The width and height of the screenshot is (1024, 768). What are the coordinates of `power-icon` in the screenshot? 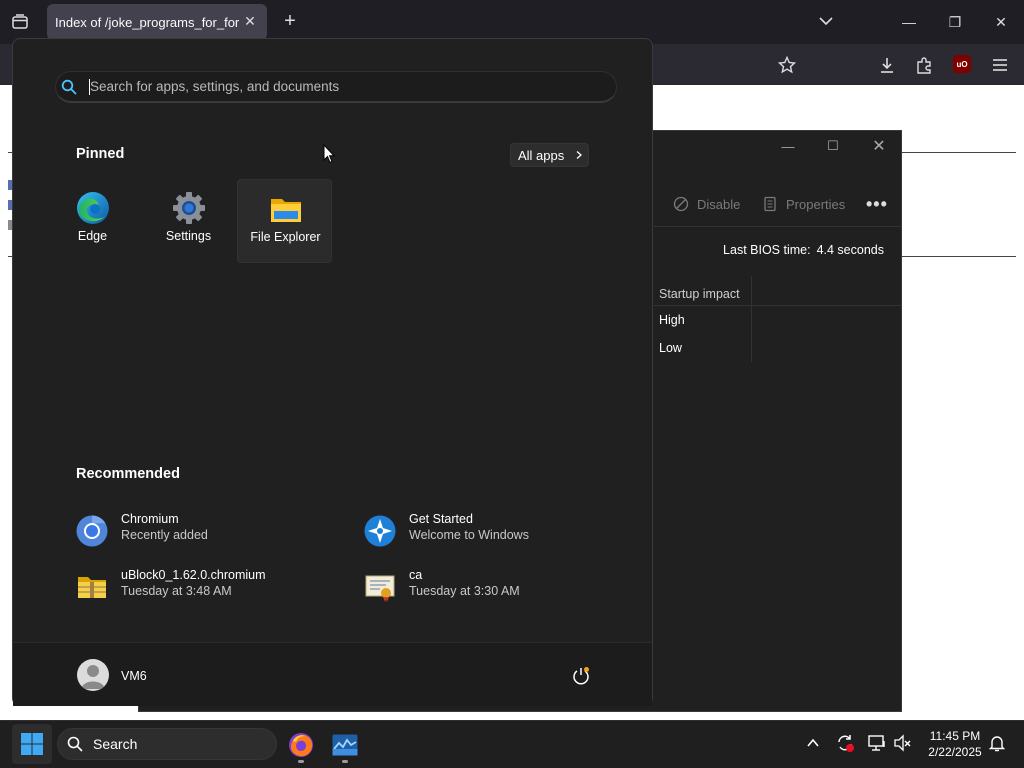 It's located at (581, 676).